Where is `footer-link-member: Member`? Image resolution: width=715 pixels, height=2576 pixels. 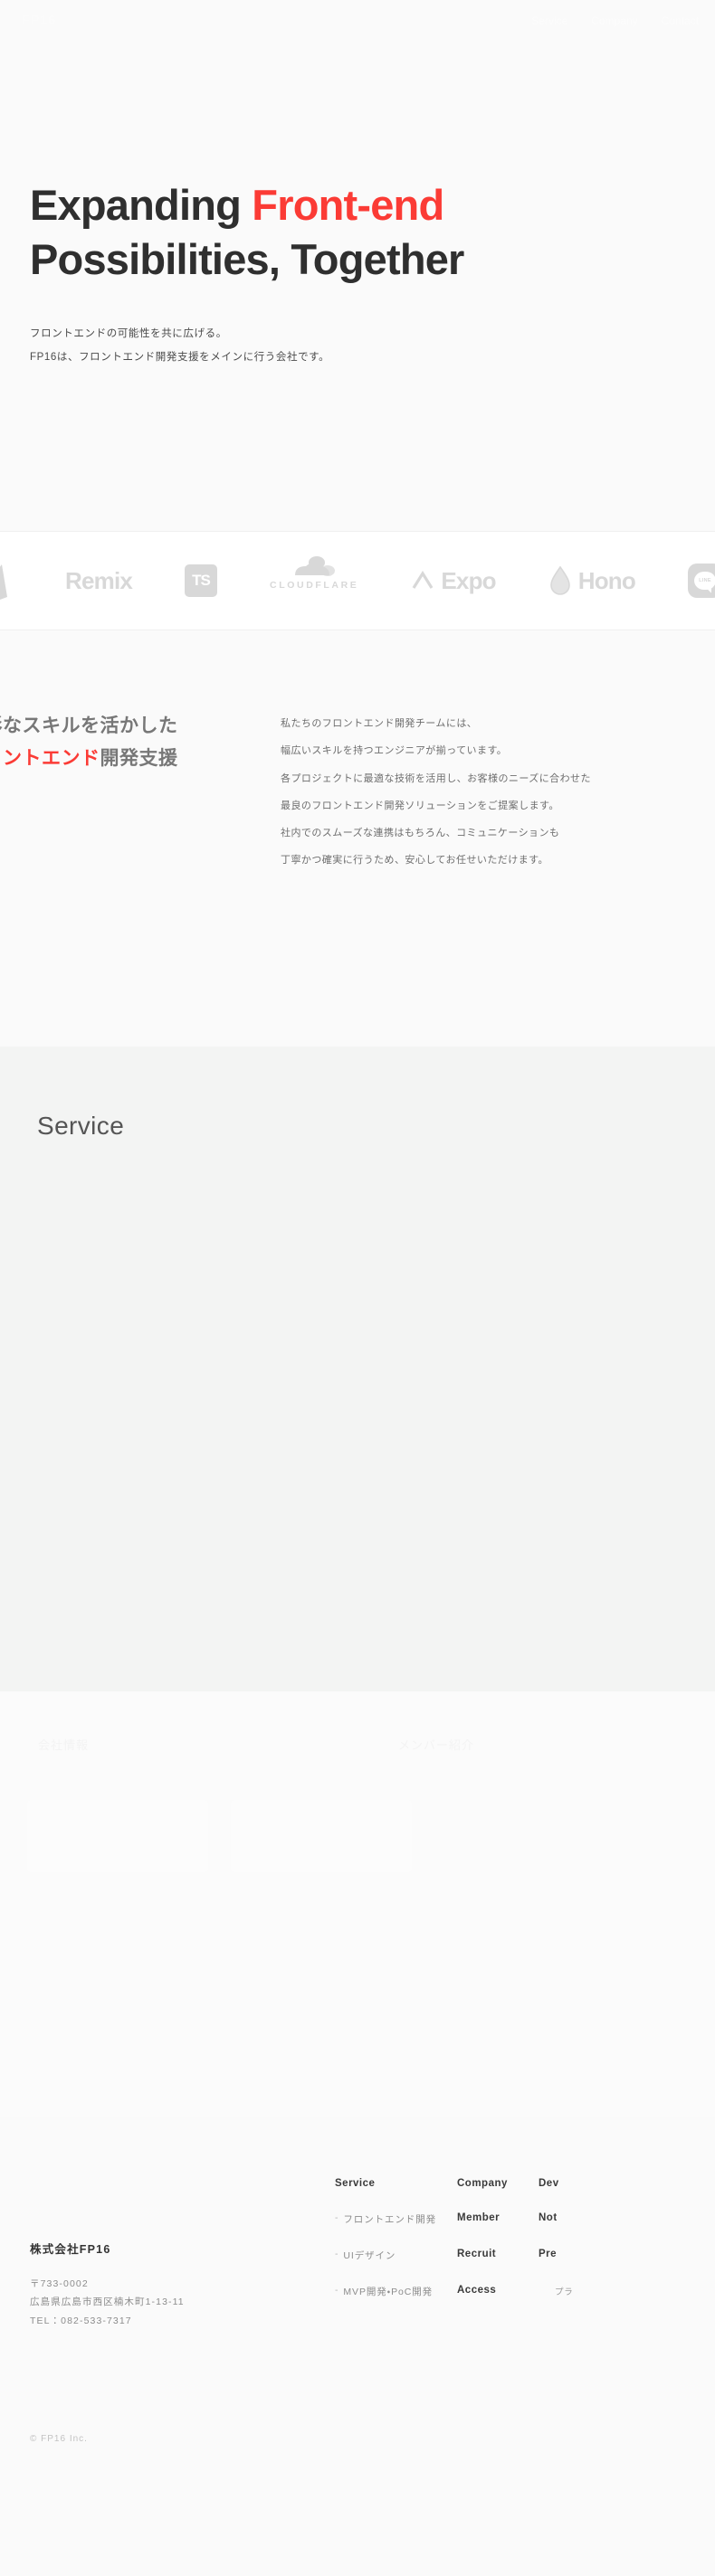 footer-link-member: Member is located at coordinates (498, 2218).